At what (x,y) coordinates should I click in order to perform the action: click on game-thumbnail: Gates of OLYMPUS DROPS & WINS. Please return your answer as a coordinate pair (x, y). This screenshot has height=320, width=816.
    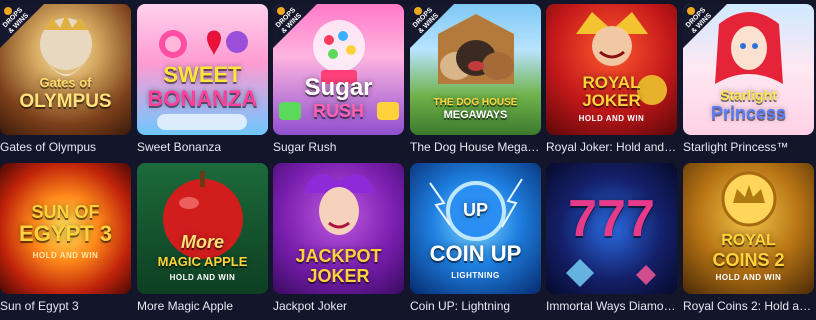
    Looking at the image, I should click on (65, 69).